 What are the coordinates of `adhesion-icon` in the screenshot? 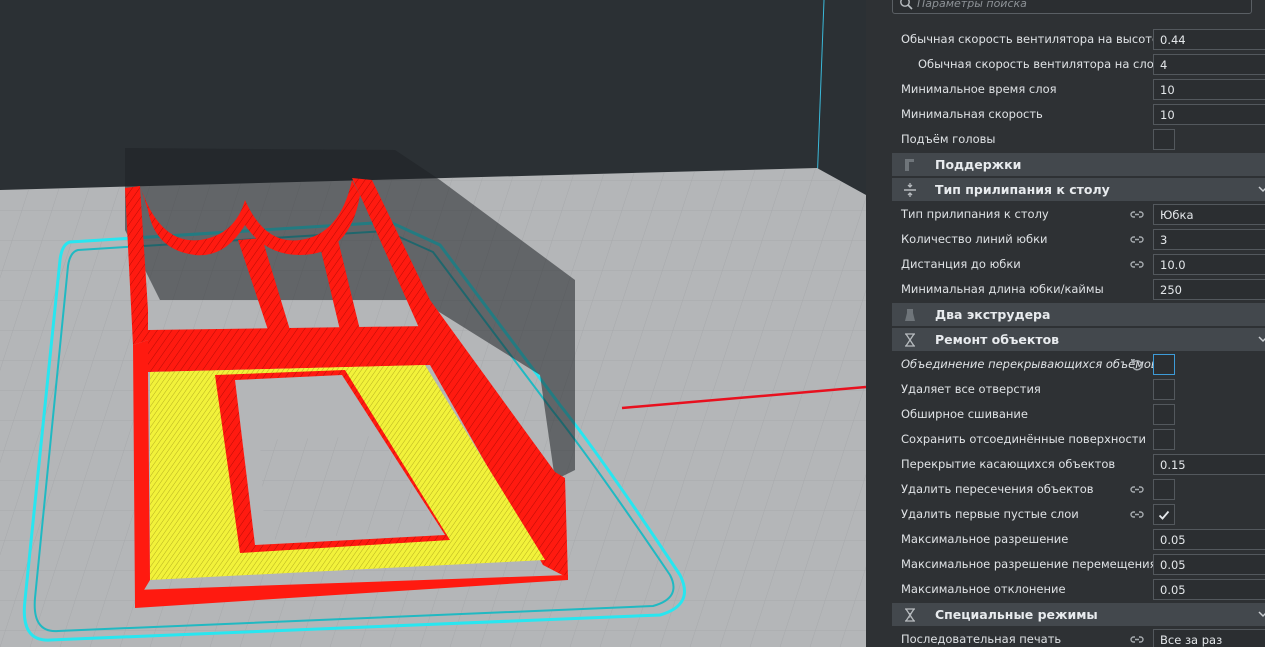 It's located at (910, 190).